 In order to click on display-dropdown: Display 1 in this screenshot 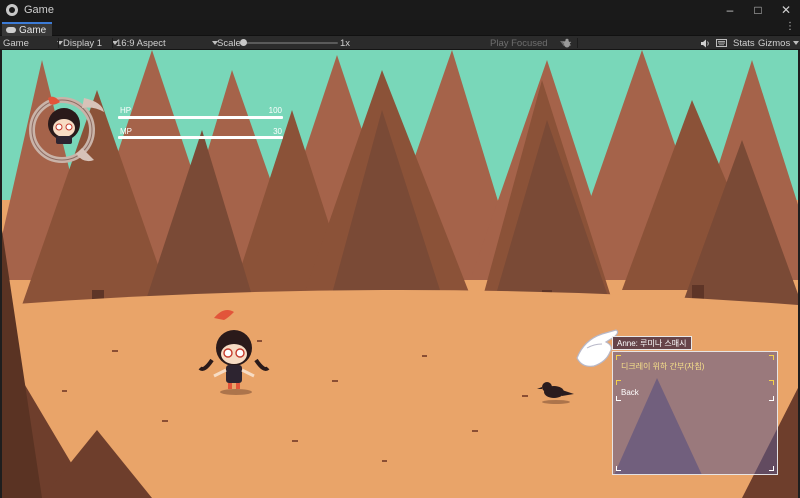, I will do `click(91, 43)`.